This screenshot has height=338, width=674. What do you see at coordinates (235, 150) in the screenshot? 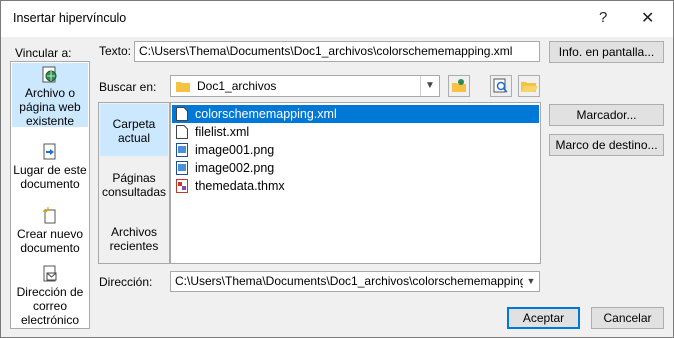
I see `file-name: image001.png` at bounding box center [235, 150].